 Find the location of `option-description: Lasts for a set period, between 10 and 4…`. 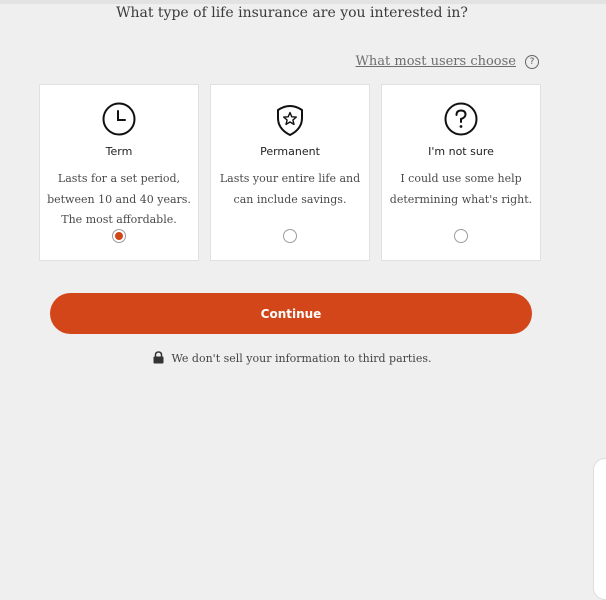

option-description: Lasts for a set period, between 10 and 4… is located at coordinates (119, 199).